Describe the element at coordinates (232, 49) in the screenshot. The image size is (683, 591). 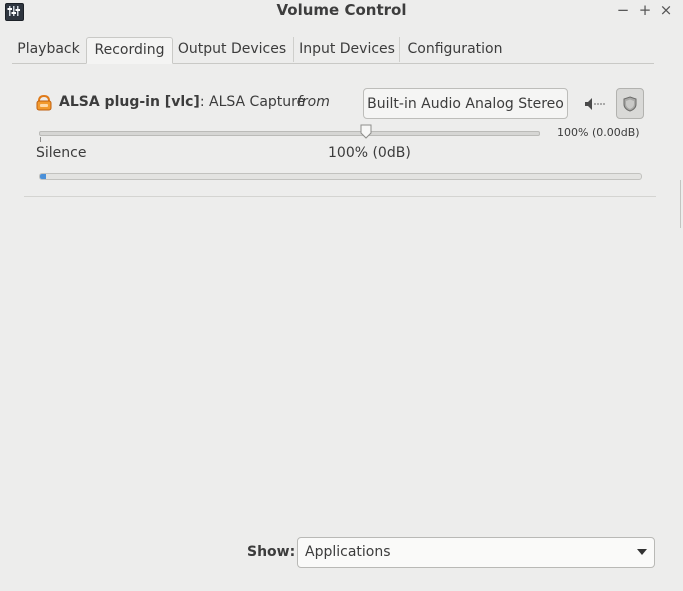
I see `tab-output-devices: Output Devices` at that location.